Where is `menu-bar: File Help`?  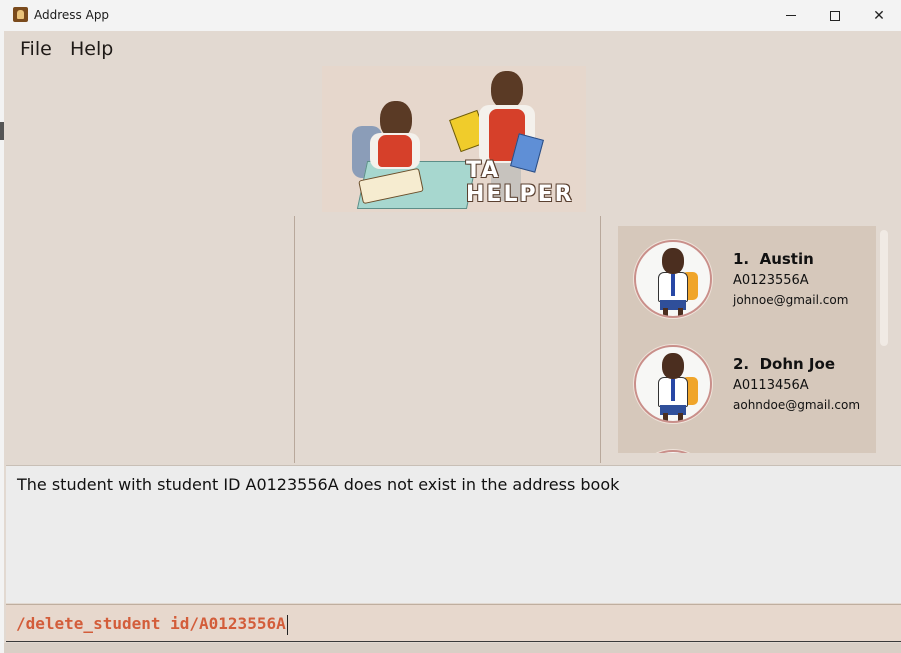 menu-bar: File Help is located at coordinates (452, 48).